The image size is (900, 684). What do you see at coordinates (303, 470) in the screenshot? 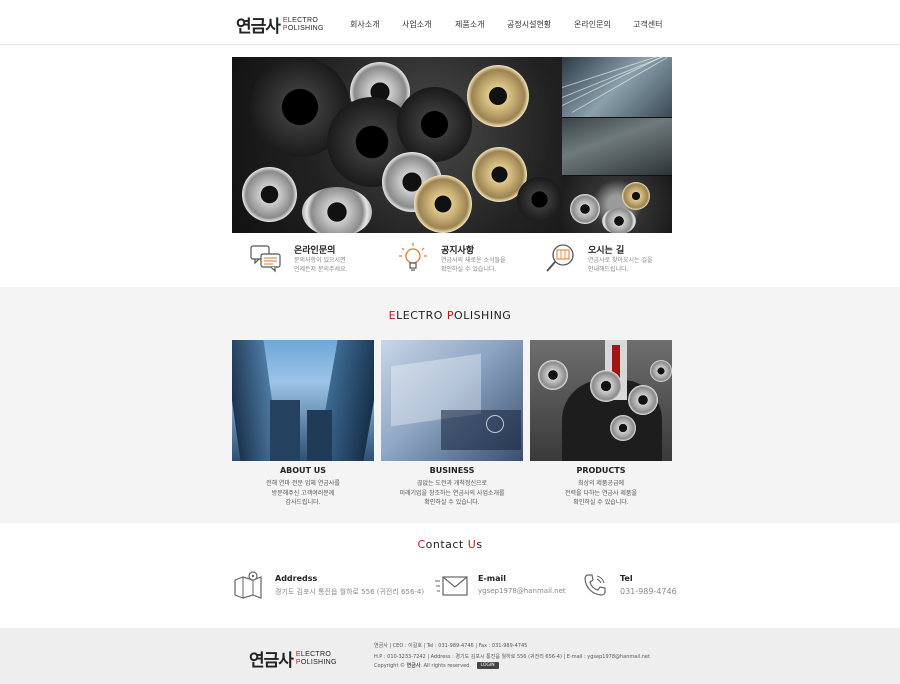
I see `card-title: ABOUT US` at bounding box center [303, 470].